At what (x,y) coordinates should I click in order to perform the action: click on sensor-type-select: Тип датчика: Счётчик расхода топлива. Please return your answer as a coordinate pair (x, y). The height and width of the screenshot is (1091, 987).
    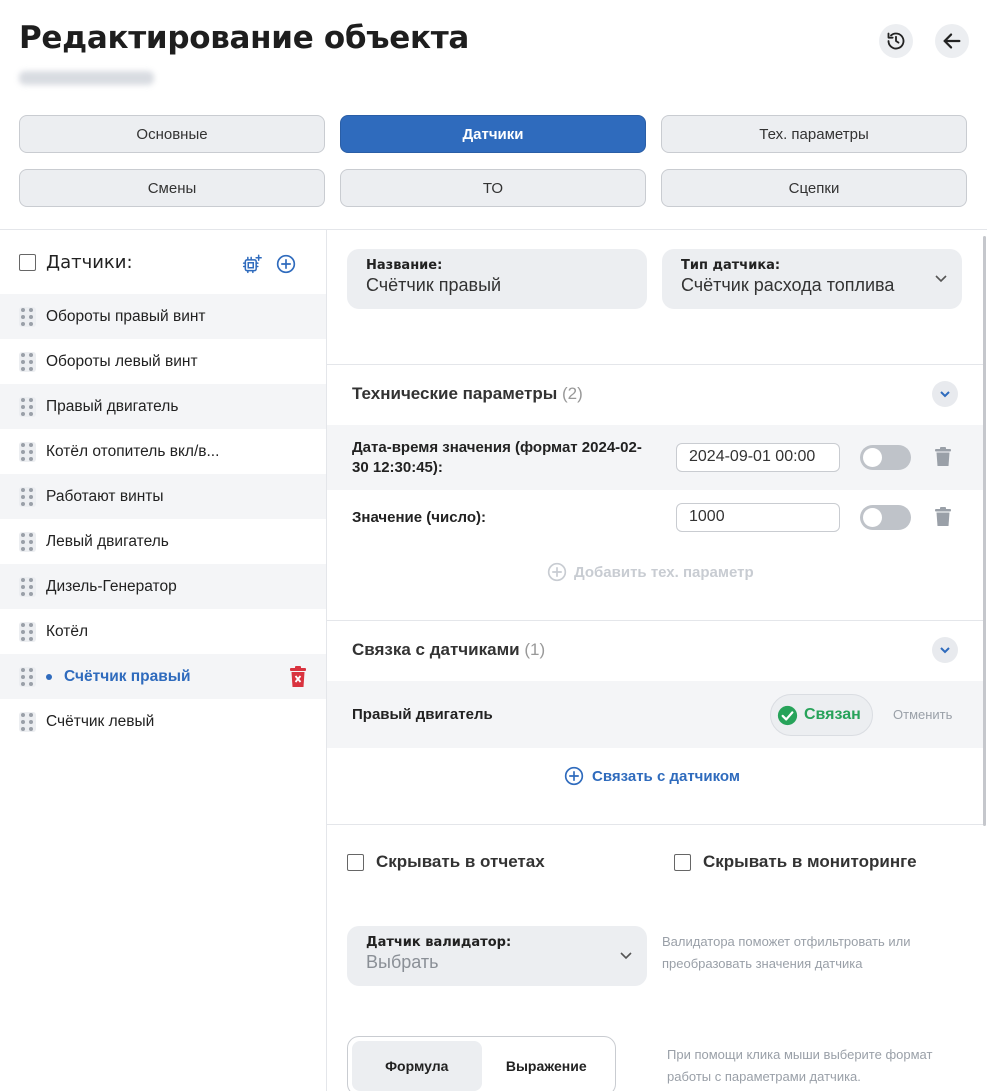
    Looking at the image, I should click on (812, 279).